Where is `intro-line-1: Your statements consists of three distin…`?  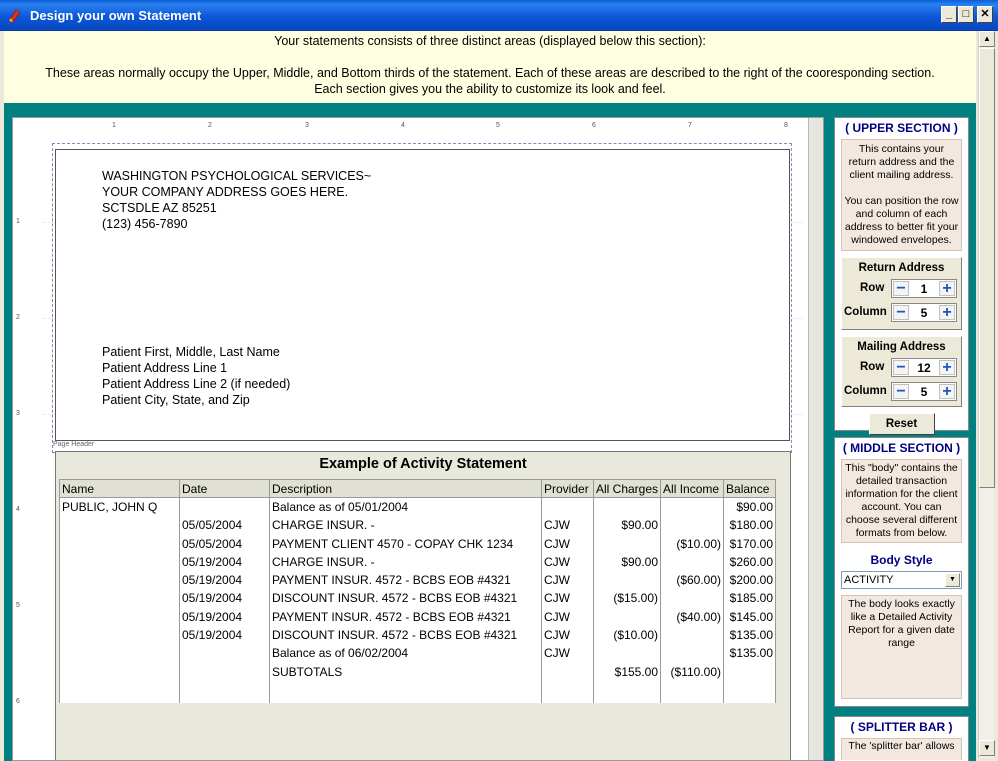
intro-line-1: Your statements consists of three distin… is located at coordinates (490, 41).